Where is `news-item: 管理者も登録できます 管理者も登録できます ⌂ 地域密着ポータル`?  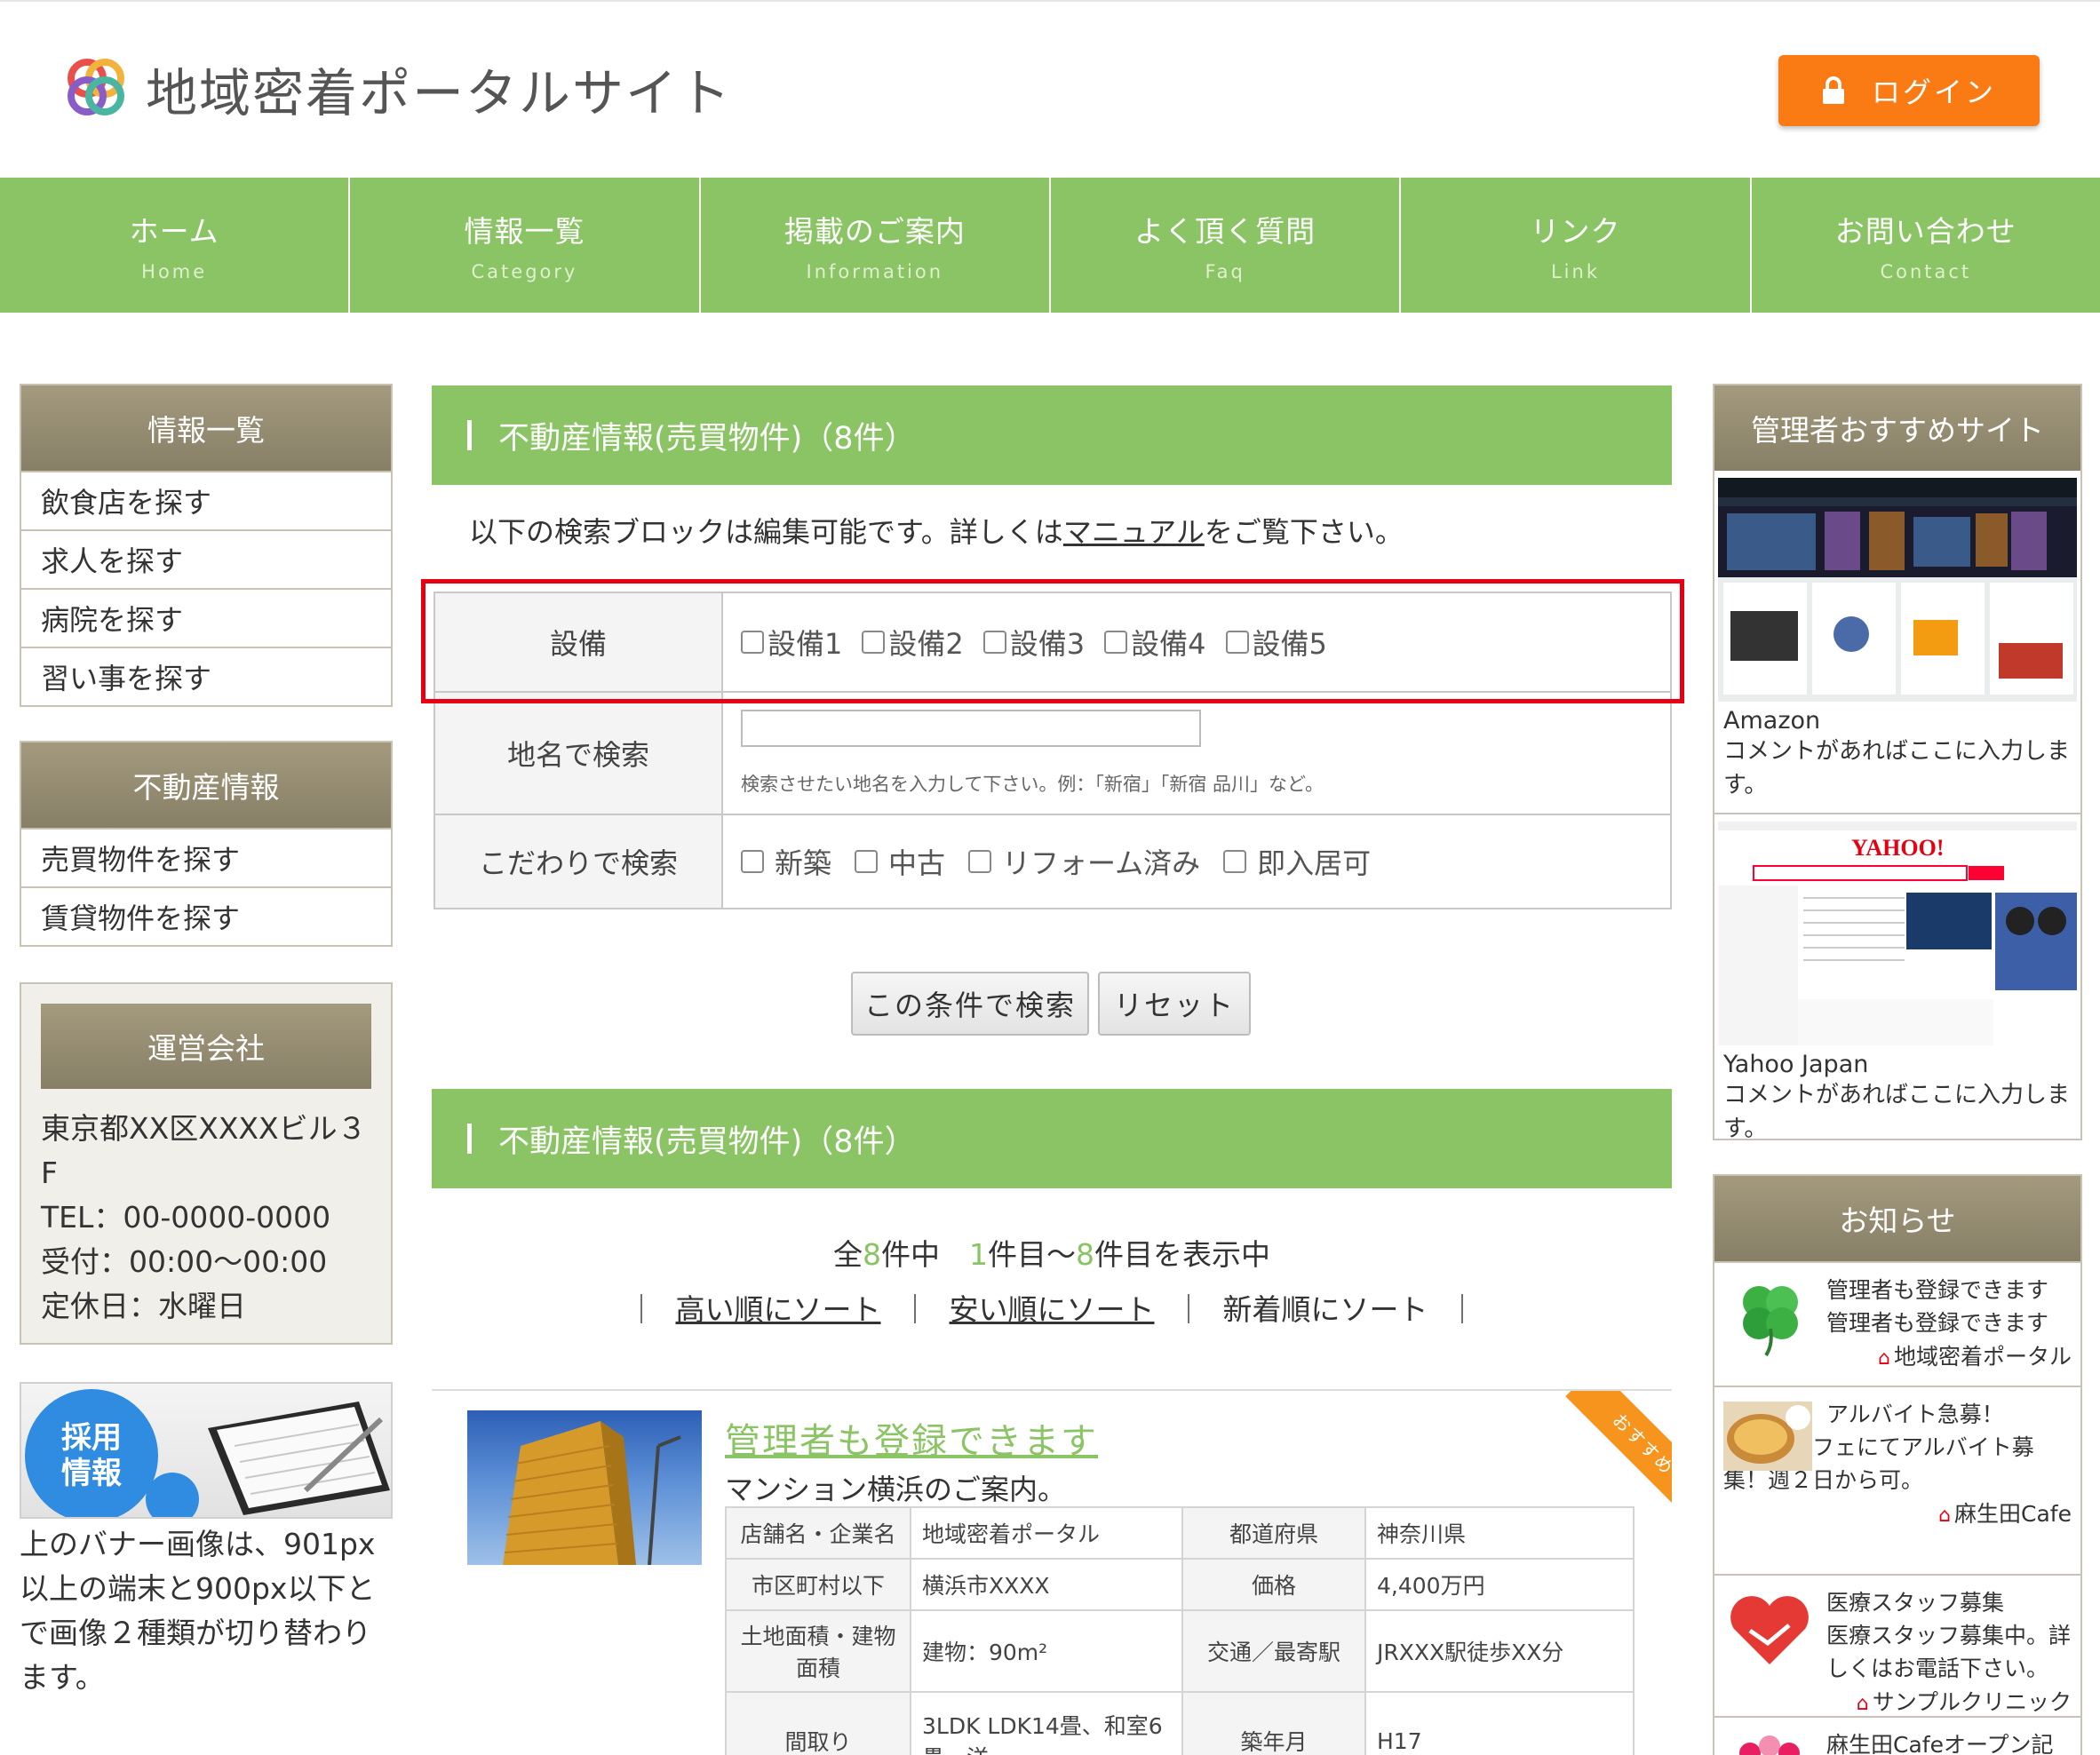
news-item: 管理者も登録できます 管理者も登録できます ⌂ 地域密着ポータル is located at coordinates (1897, 1324).